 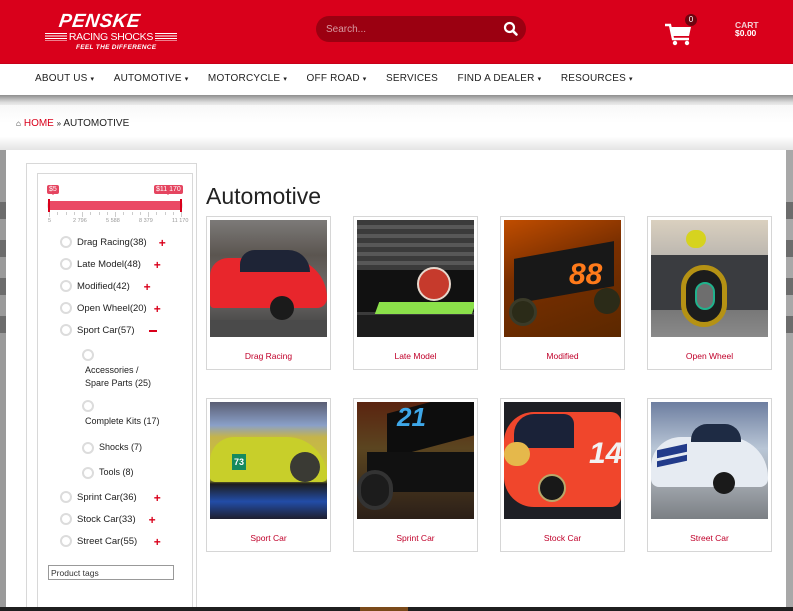 I want to click on subcategory-item: Shocks (7), so click(x=120, y=447).